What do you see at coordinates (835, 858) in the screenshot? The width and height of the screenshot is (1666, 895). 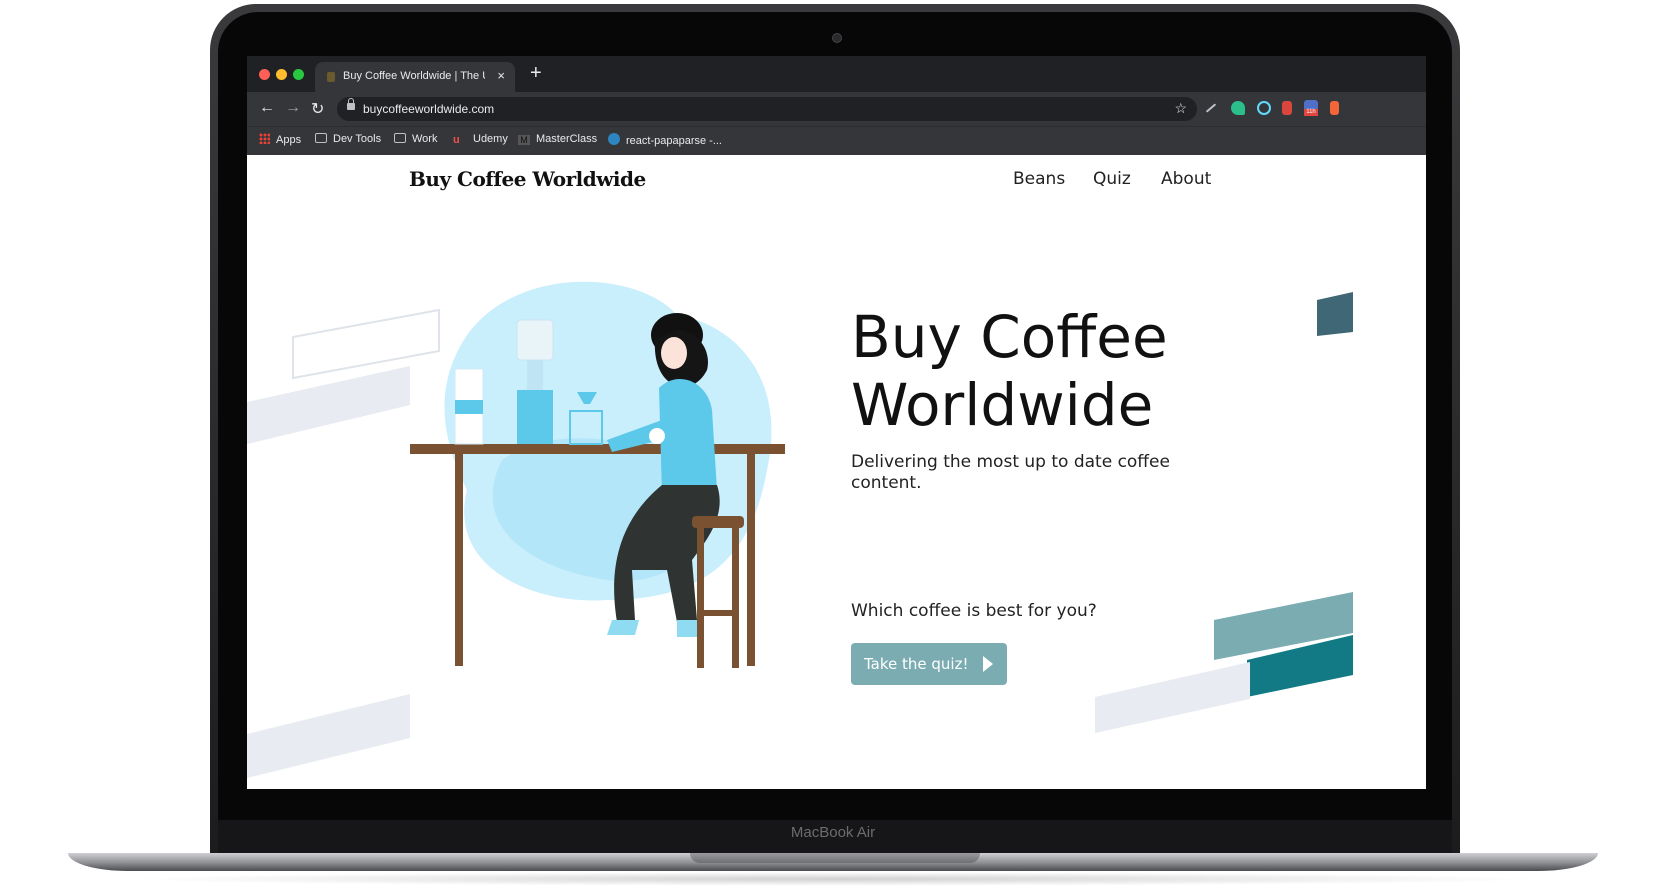 I see `laptop-hinge-notch` at bounding box center [835, 858].